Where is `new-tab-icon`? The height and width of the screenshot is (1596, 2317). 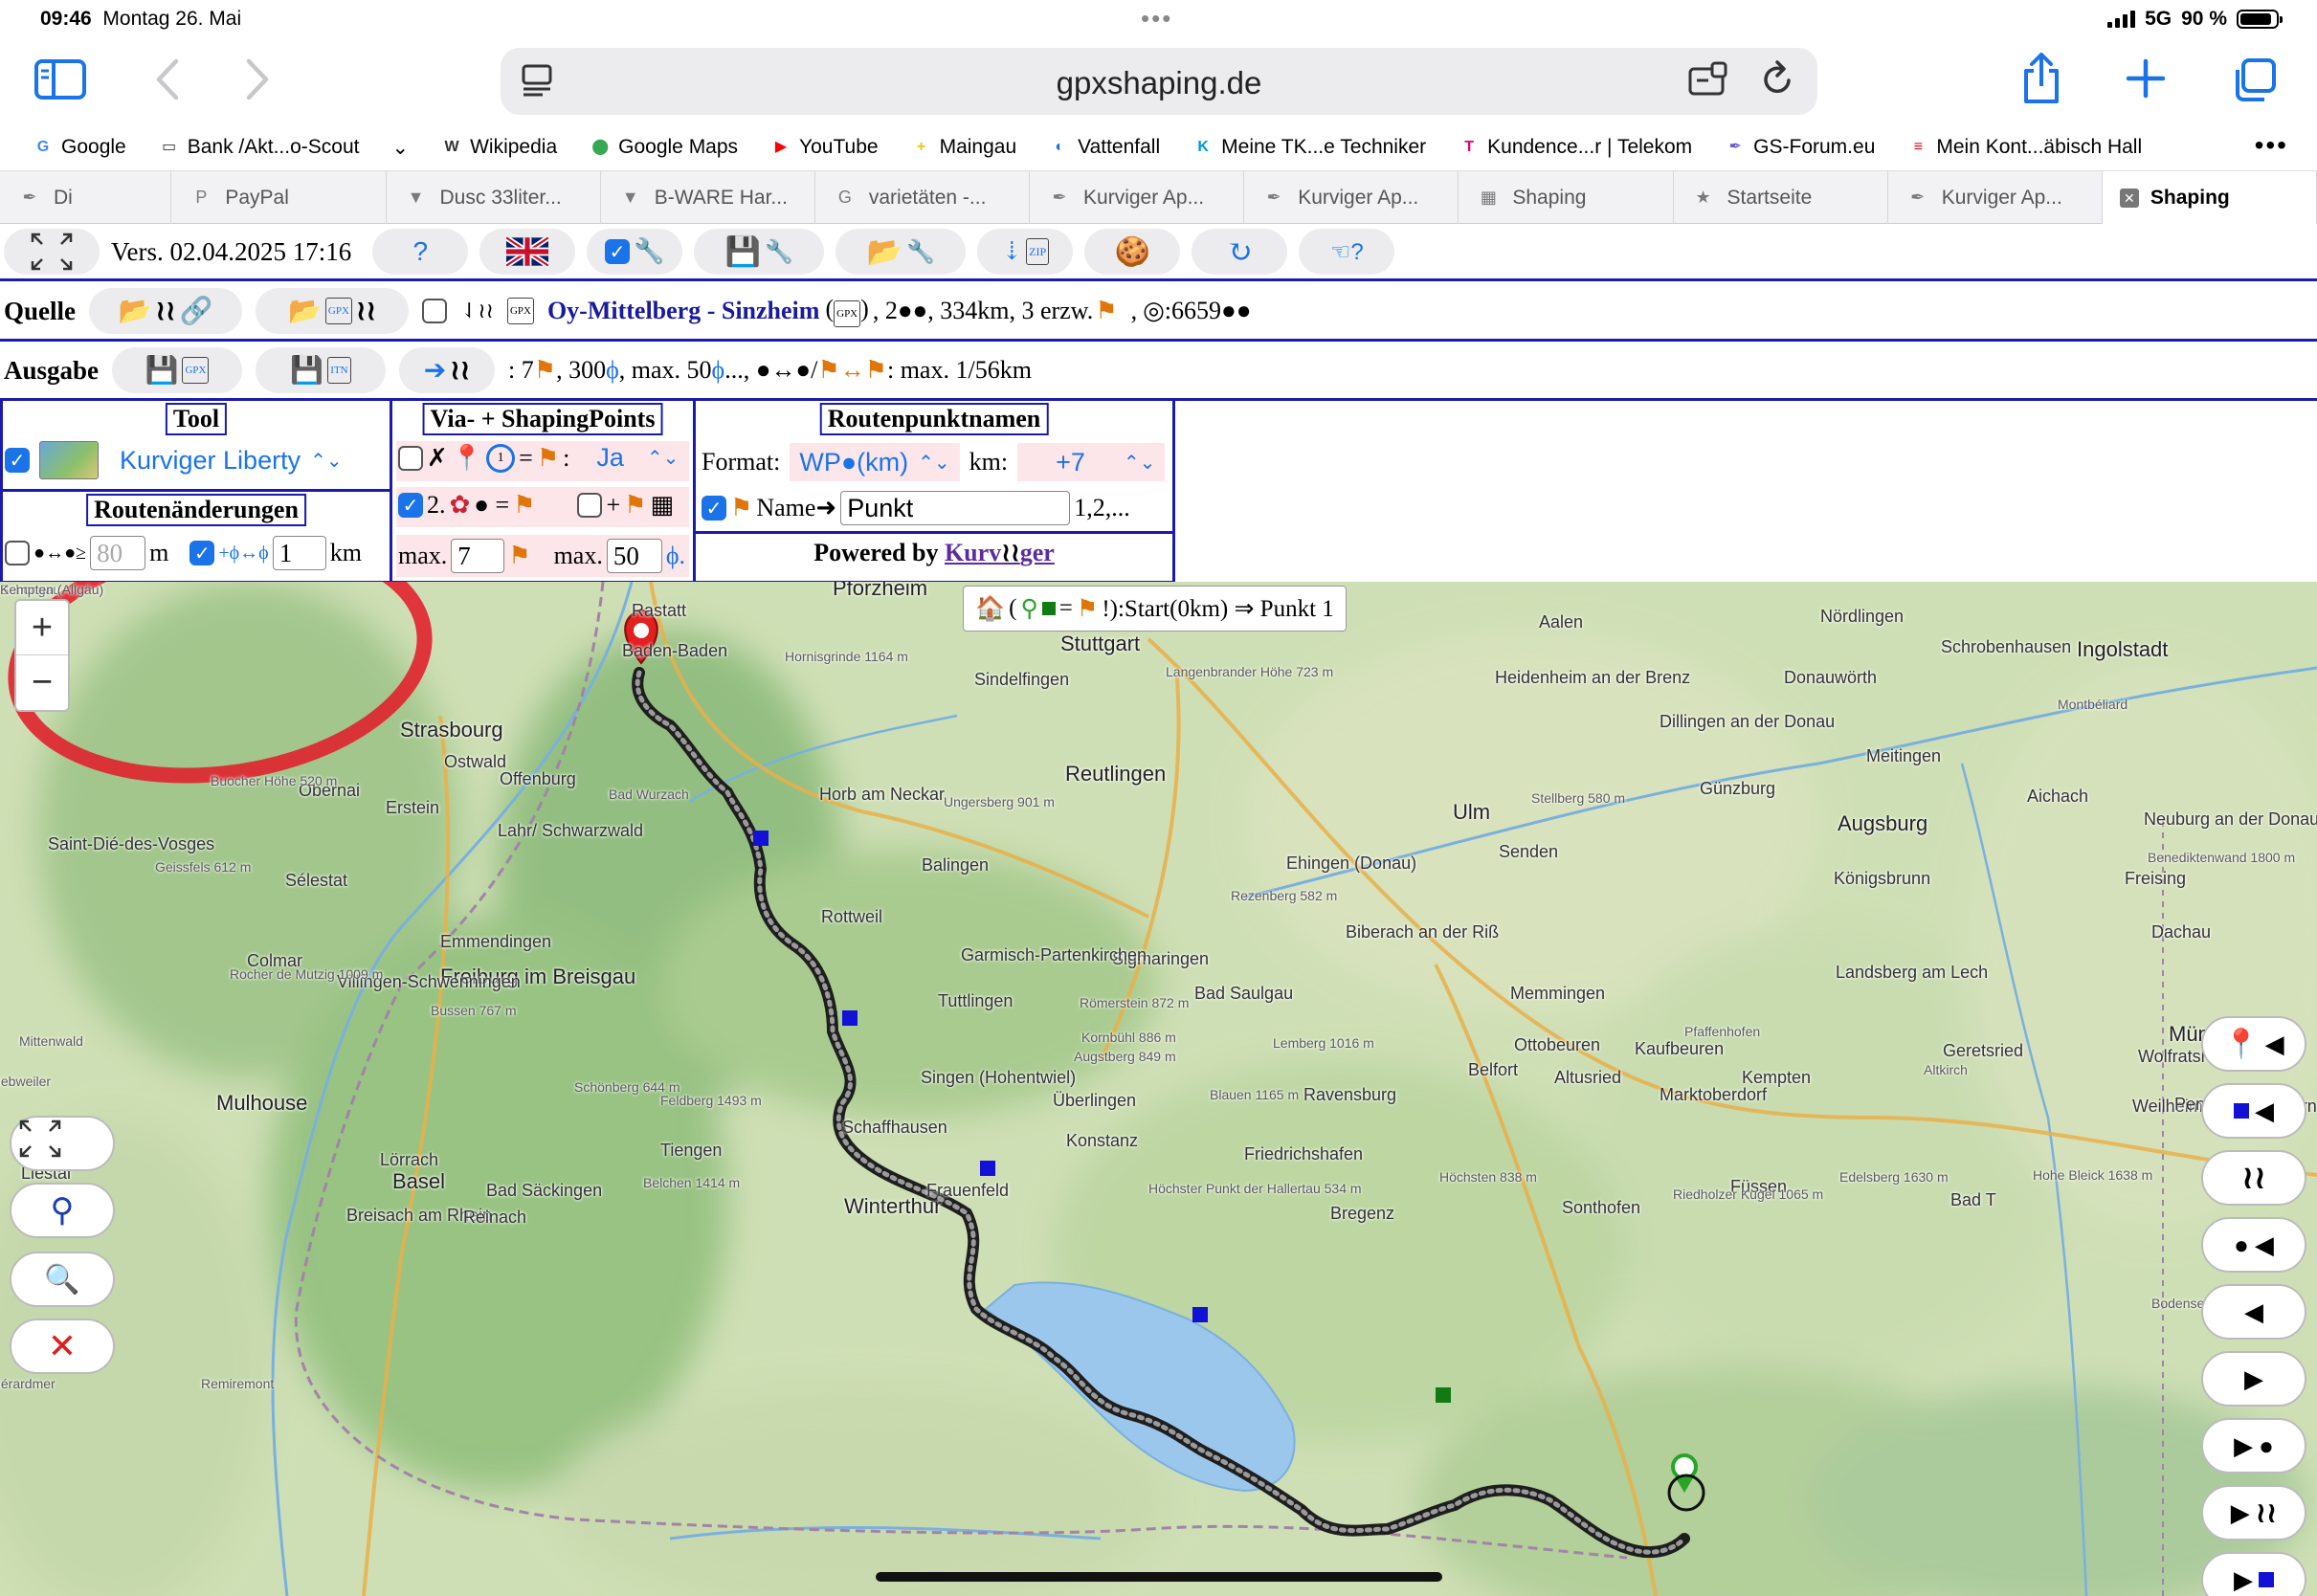
new-tab-icon is located at coordinates (2146, 82).